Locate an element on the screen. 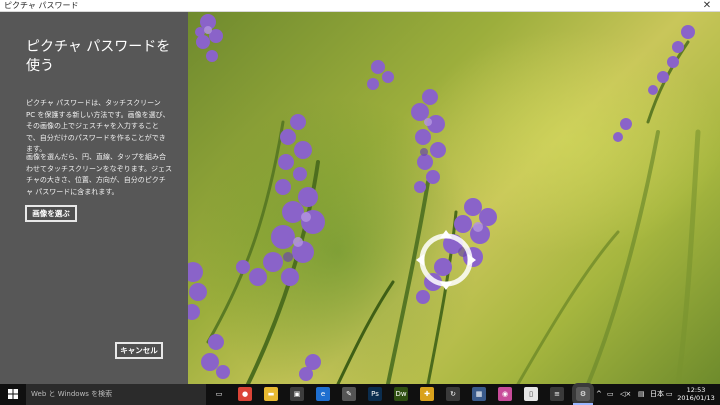  start-button is located at coordinates (13, 394).